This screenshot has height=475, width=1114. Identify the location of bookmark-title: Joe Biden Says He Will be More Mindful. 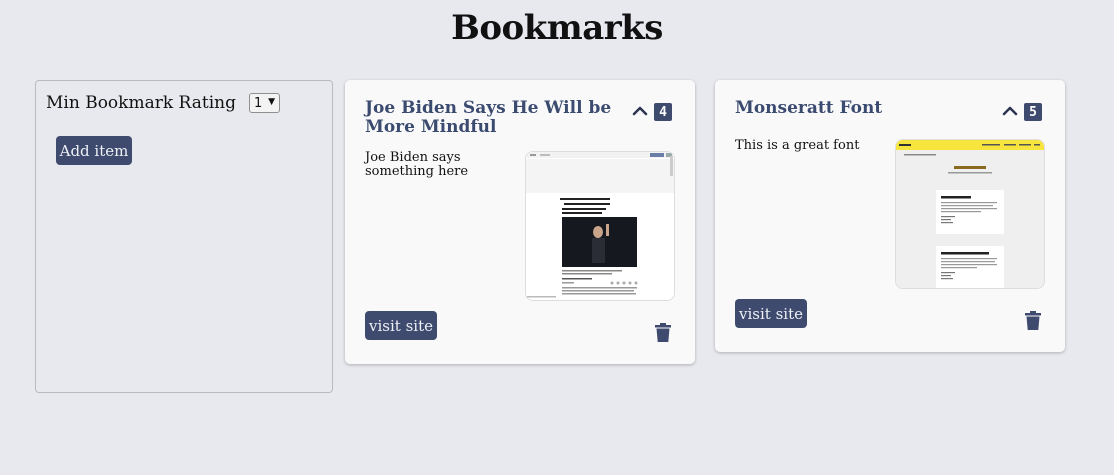
(488, 117).